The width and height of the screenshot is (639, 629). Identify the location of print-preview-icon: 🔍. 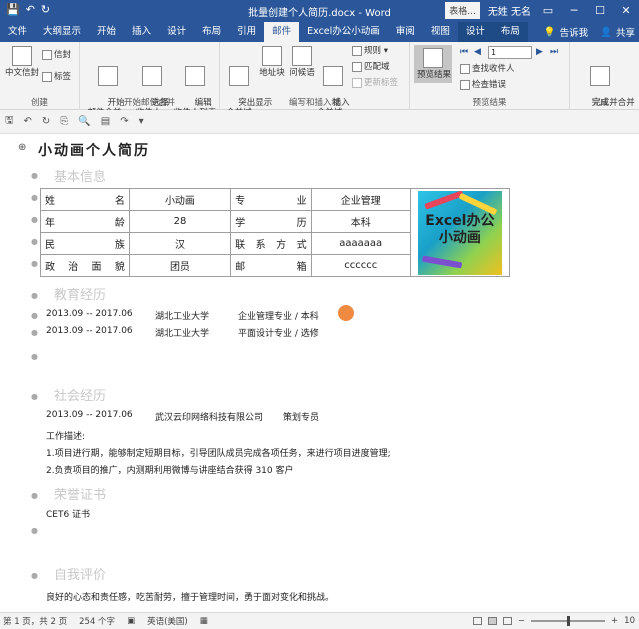
(84, 121).